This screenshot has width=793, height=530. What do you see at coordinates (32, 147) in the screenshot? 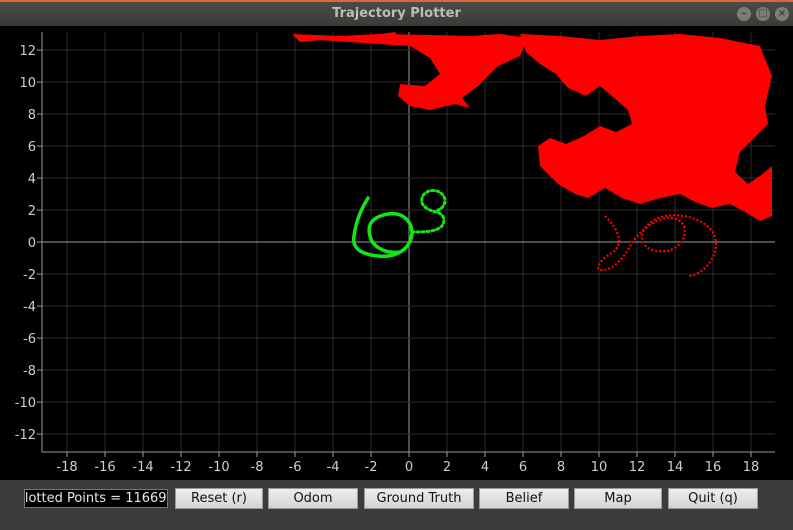
I see `y-tick-label: 6` at bounding box center [32, 147].